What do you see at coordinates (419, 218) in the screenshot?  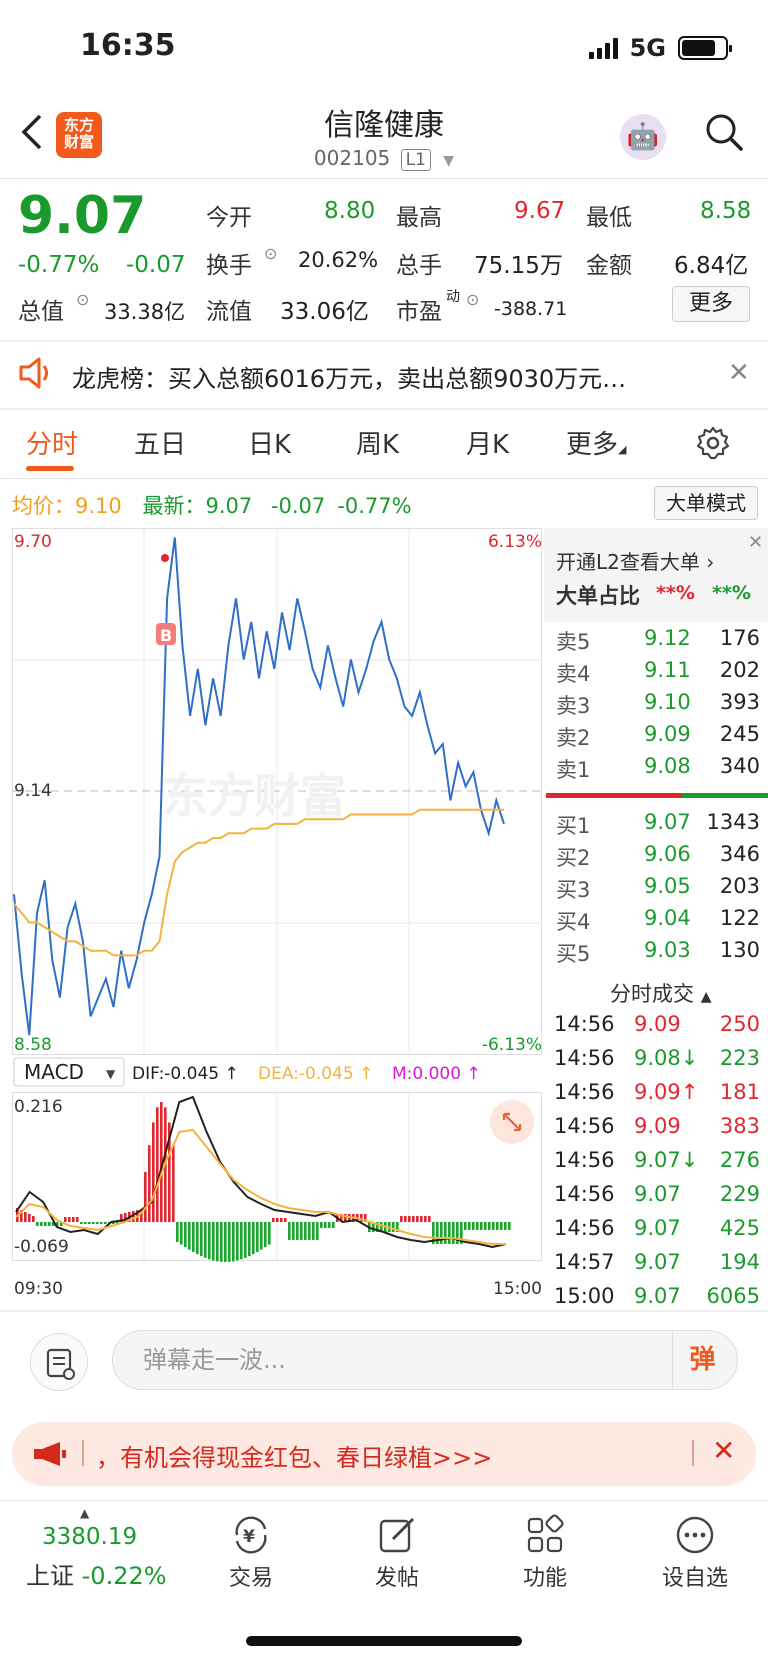 I see `high-label: 最高` at bounding box center [419, 218].